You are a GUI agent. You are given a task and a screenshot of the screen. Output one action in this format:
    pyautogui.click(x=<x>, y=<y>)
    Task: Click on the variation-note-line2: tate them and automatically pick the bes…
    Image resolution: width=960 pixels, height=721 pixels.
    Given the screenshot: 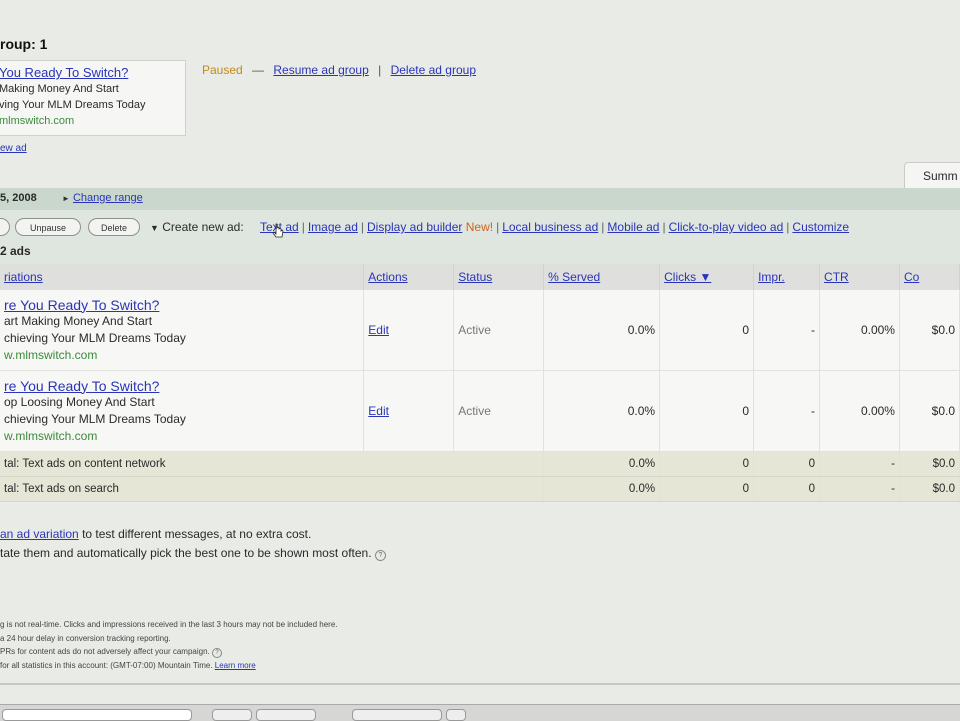 What is the action you would take?
    pyautogui.click(x=186, y=553)
    